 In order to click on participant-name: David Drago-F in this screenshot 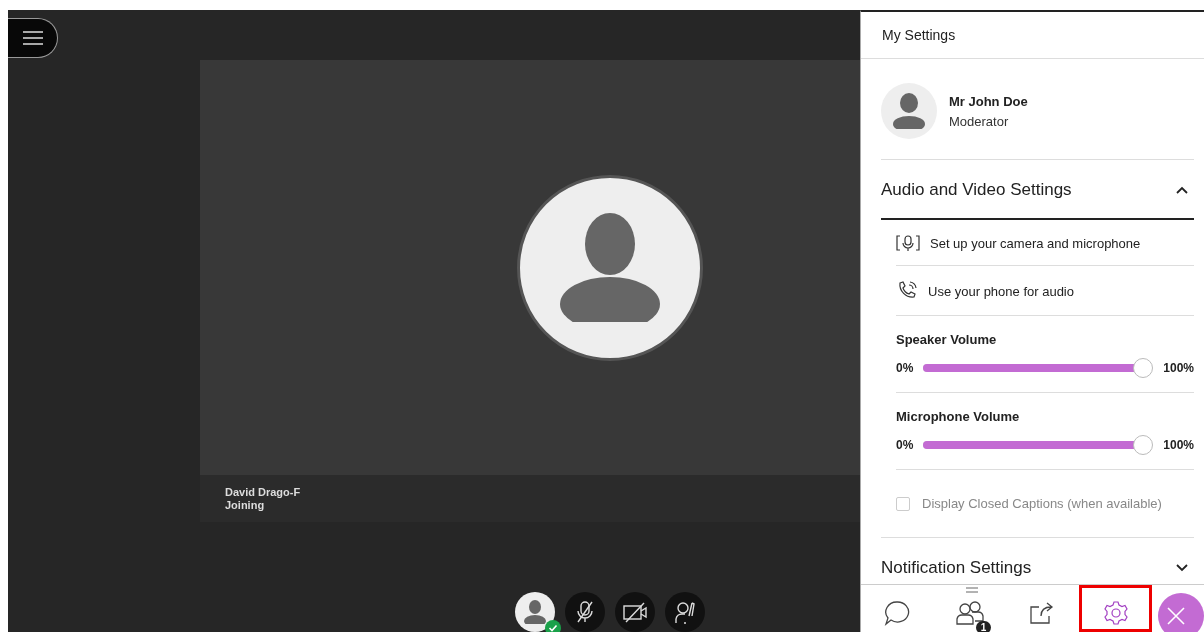, I will do `click(263, 492)`.